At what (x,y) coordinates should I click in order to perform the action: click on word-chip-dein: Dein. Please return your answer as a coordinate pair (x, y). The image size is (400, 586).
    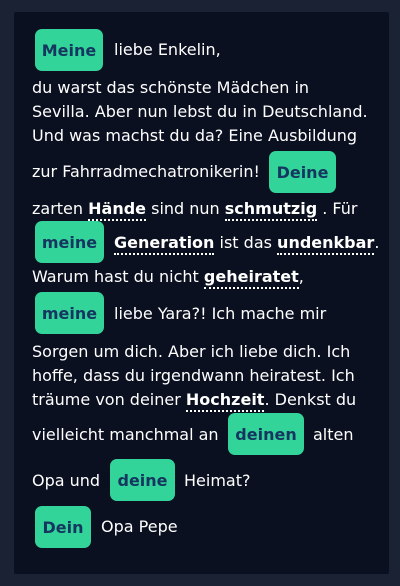
    Looking at the image, I should click on (63, 527).